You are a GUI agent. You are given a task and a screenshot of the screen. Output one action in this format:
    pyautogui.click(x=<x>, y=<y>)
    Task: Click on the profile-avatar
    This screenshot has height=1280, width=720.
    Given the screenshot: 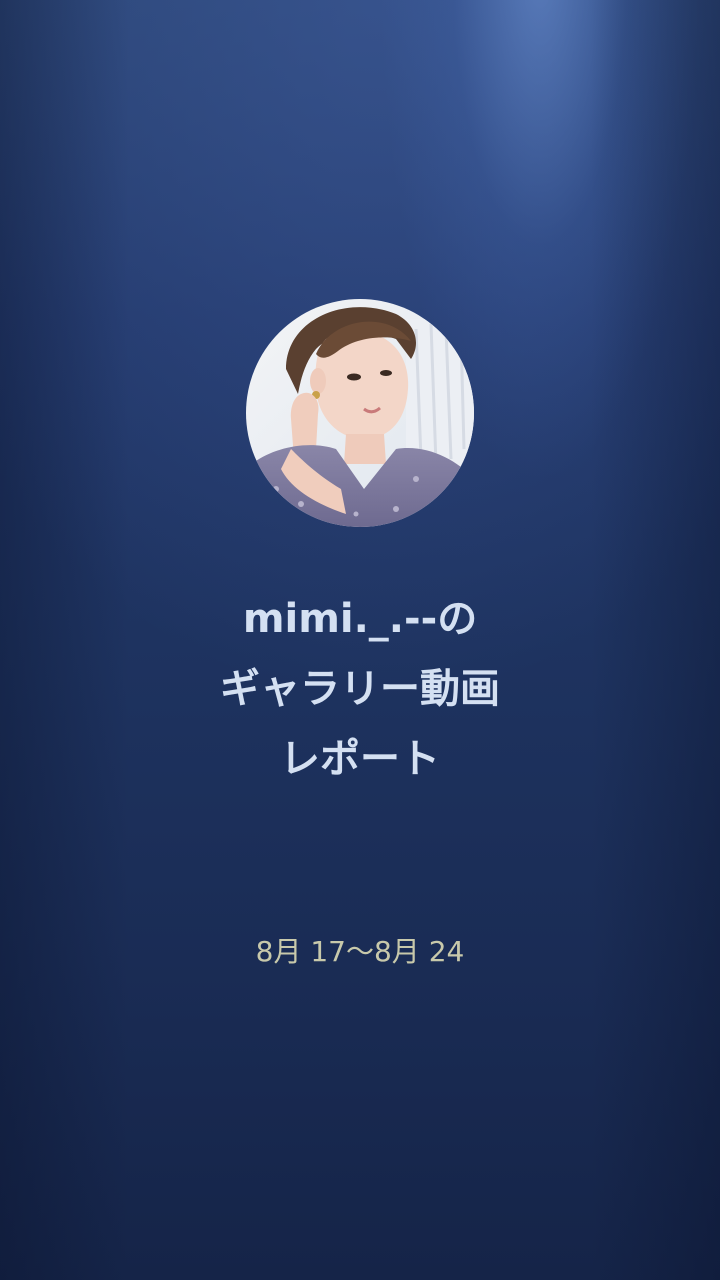 What is the action you would take?
    pyautogui.click(x=360, y=413)
    